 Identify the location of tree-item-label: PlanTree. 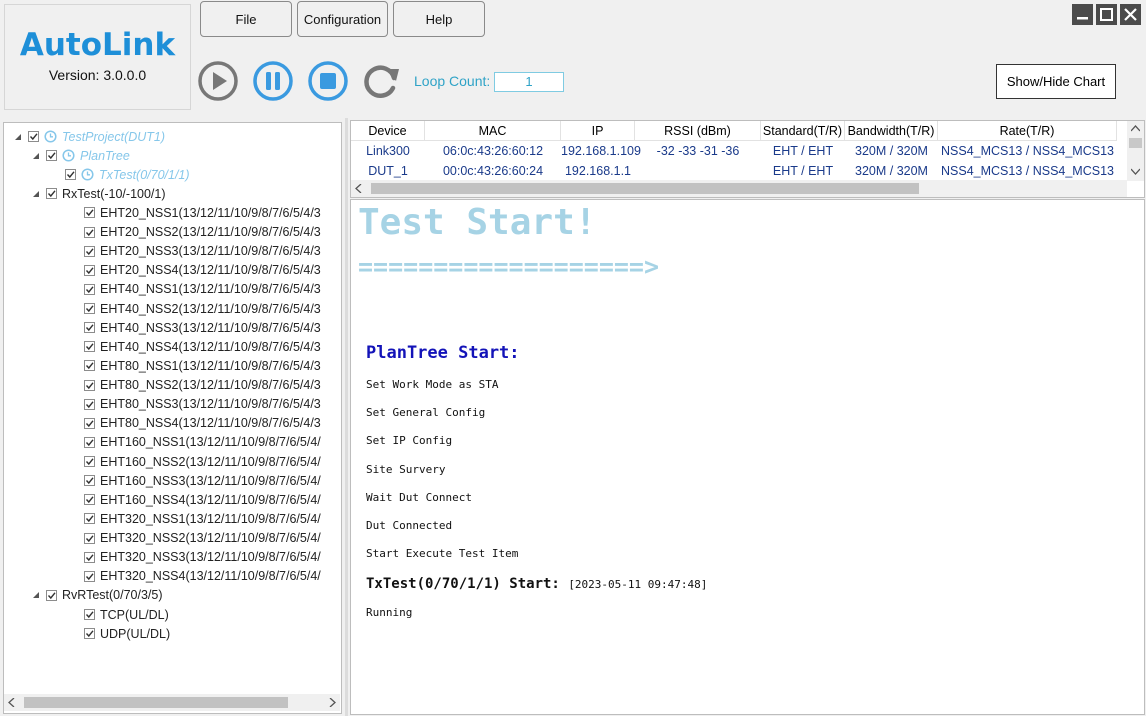
(105, 155).